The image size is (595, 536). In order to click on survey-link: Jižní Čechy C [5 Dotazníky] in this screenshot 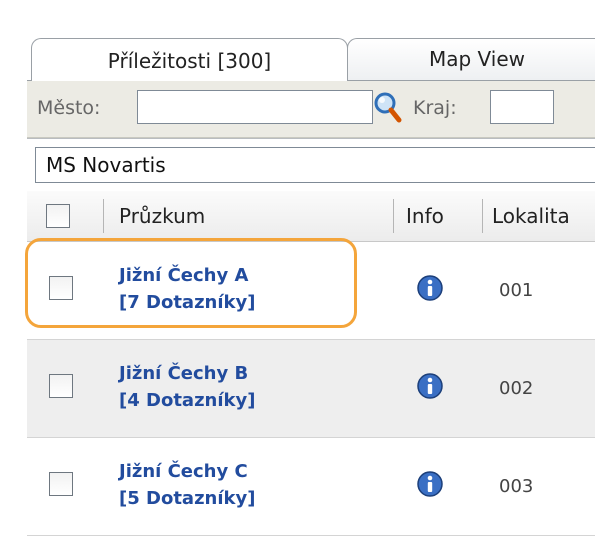, I will do `click(187, 485)`.